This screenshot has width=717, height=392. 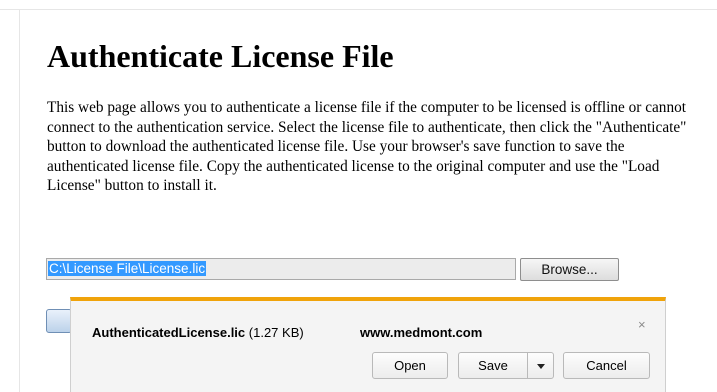 What do you see at coordinates (642, 325) in the screenshot?
I see `close-icon: ×` at bounding box center [642, 325].